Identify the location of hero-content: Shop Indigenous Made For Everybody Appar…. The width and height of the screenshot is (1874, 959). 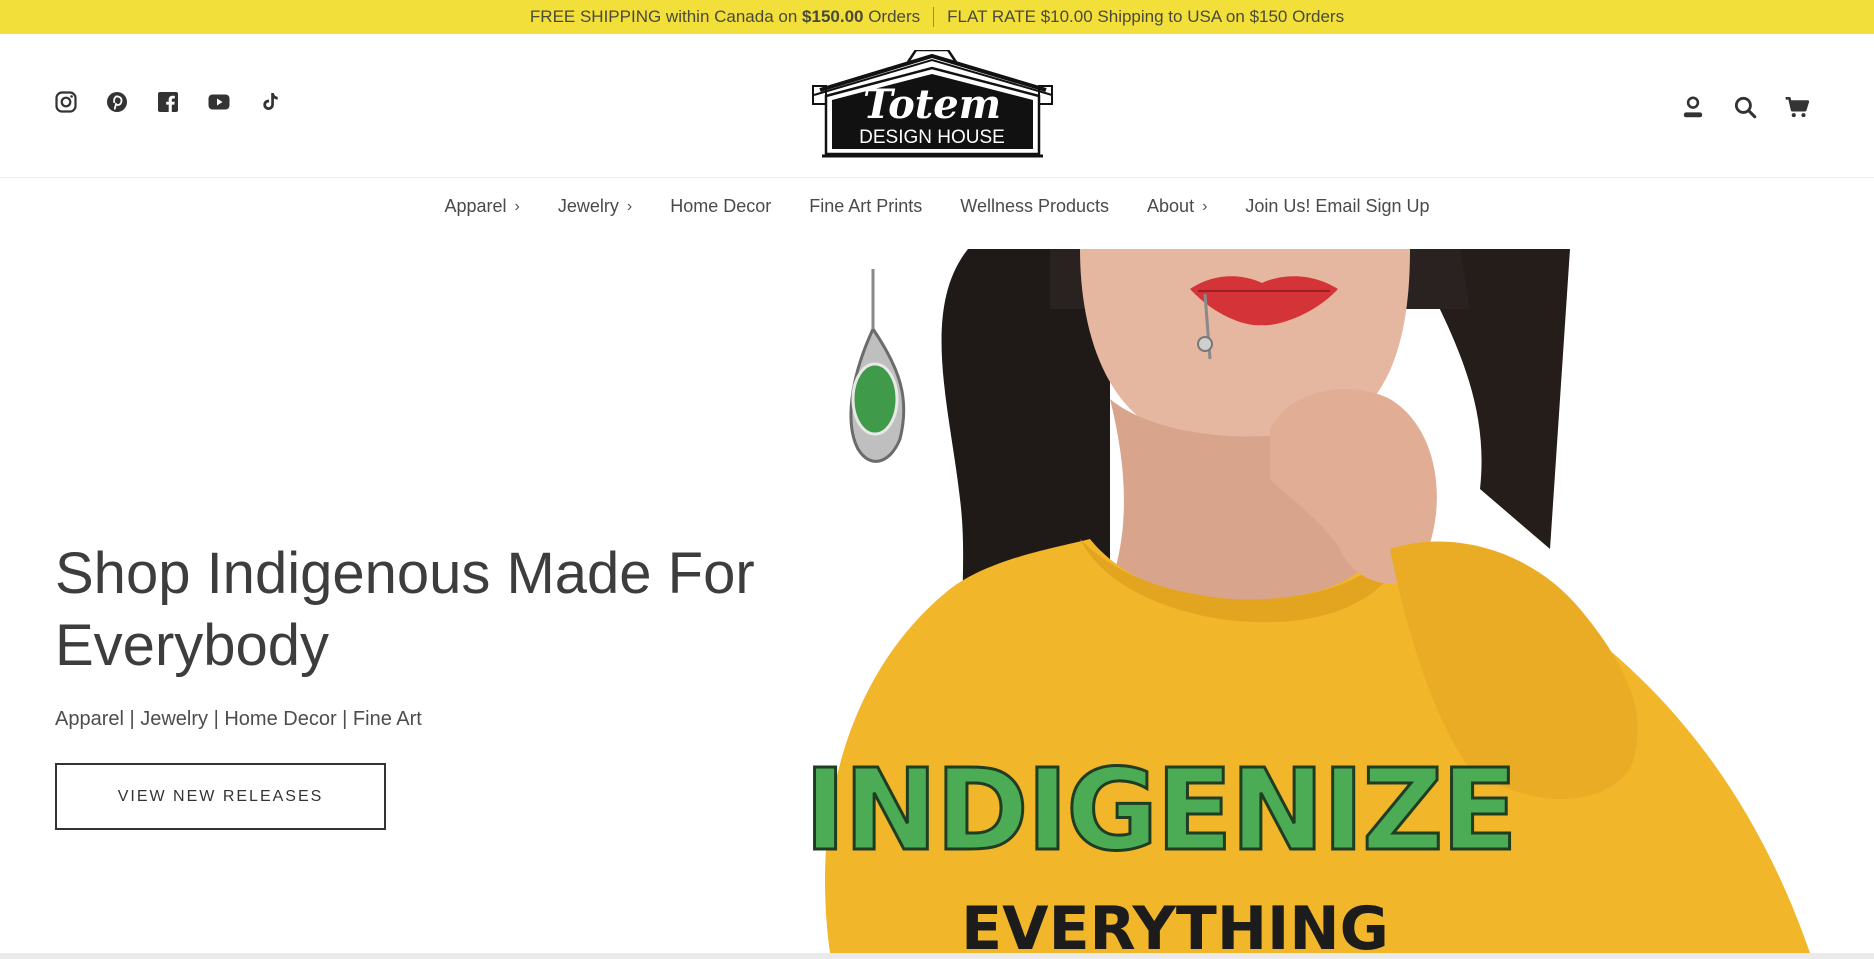
(445, 634).